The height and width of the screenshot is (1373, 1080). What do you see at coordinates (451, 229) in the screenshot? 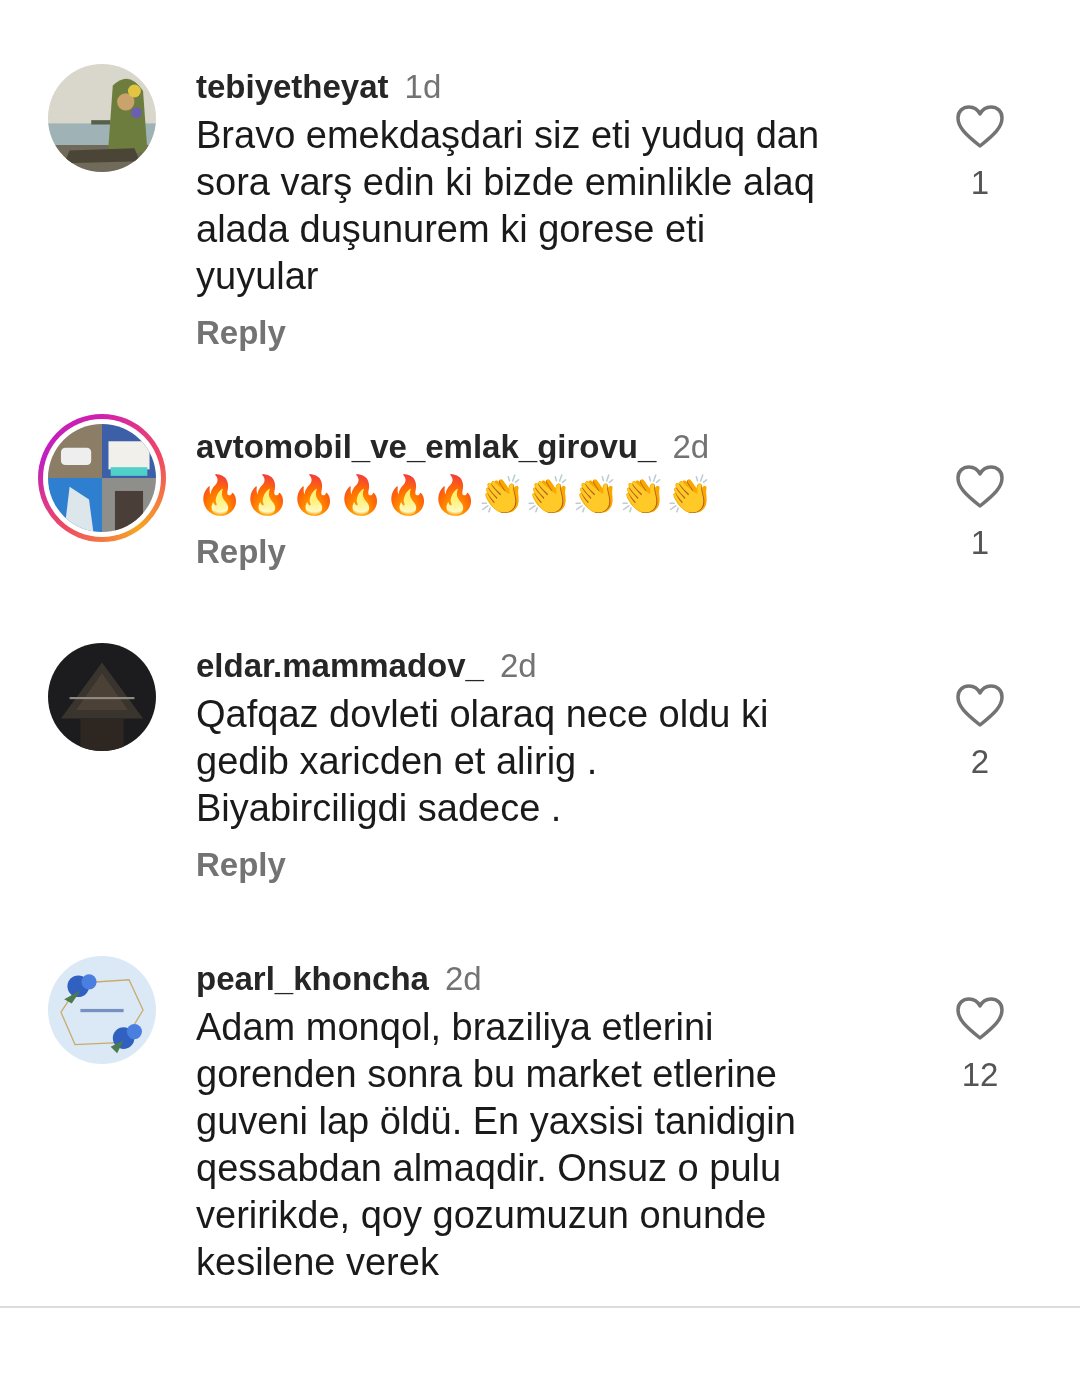
I see `comment-text-line: alada duşunurem ki gorese eti` at bounding box center [451, 229].